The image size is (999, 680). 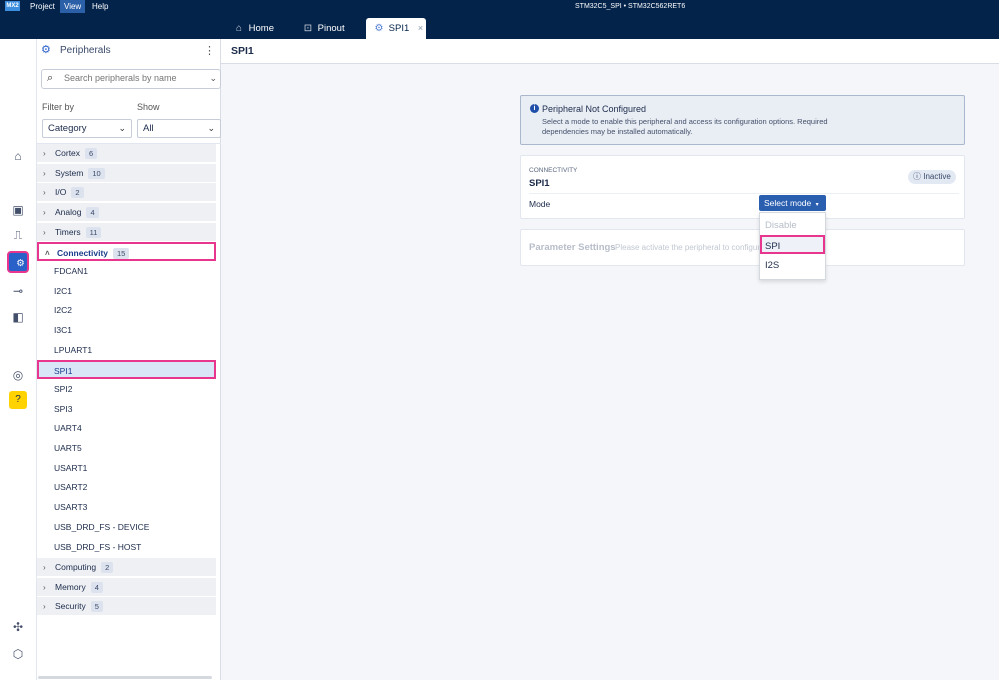 What do you see at coordinates (69, 173) in the screenshot?
I see `category-label: System` at bounding box center [69, 173].